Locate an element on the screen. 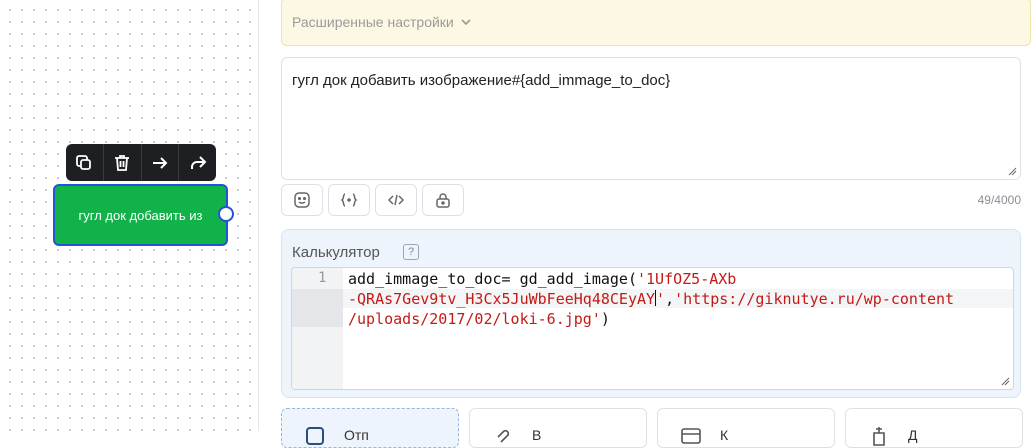 This screenshot has height=448, width=1031. emoji-icon is located at coordinates (302, 200).